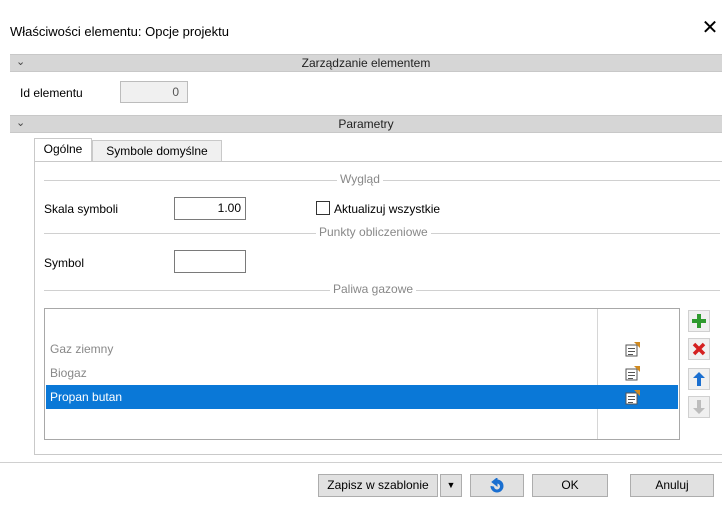  Describe the element at coordinates (373, 232) in the screenshot. I see `group-calc-points-label: Punkty obliczeniowe` at that location.